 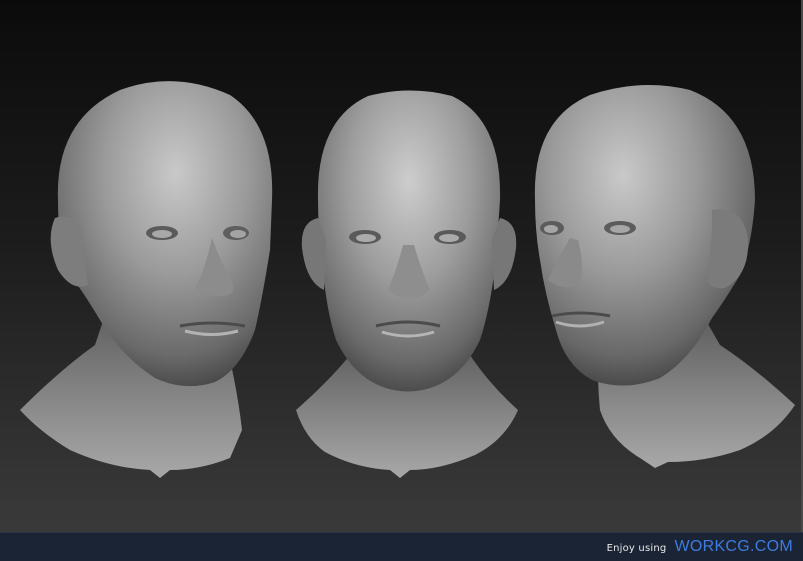 I want to click on footer-credit: Enjoy using WORKCG.COM, so click(x=700, y=547).